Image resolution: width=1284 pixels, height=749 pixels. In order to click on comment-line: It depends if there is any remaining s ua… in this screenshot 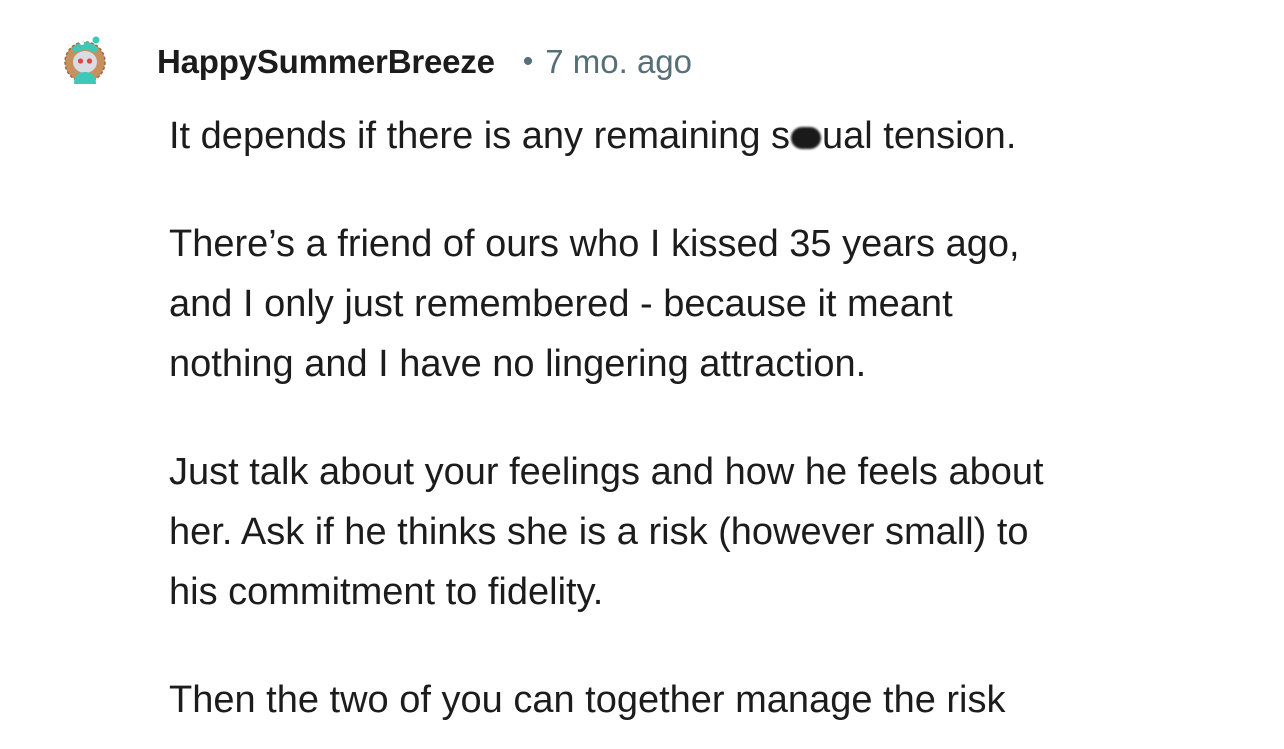, I will do `click(699, 136)`.